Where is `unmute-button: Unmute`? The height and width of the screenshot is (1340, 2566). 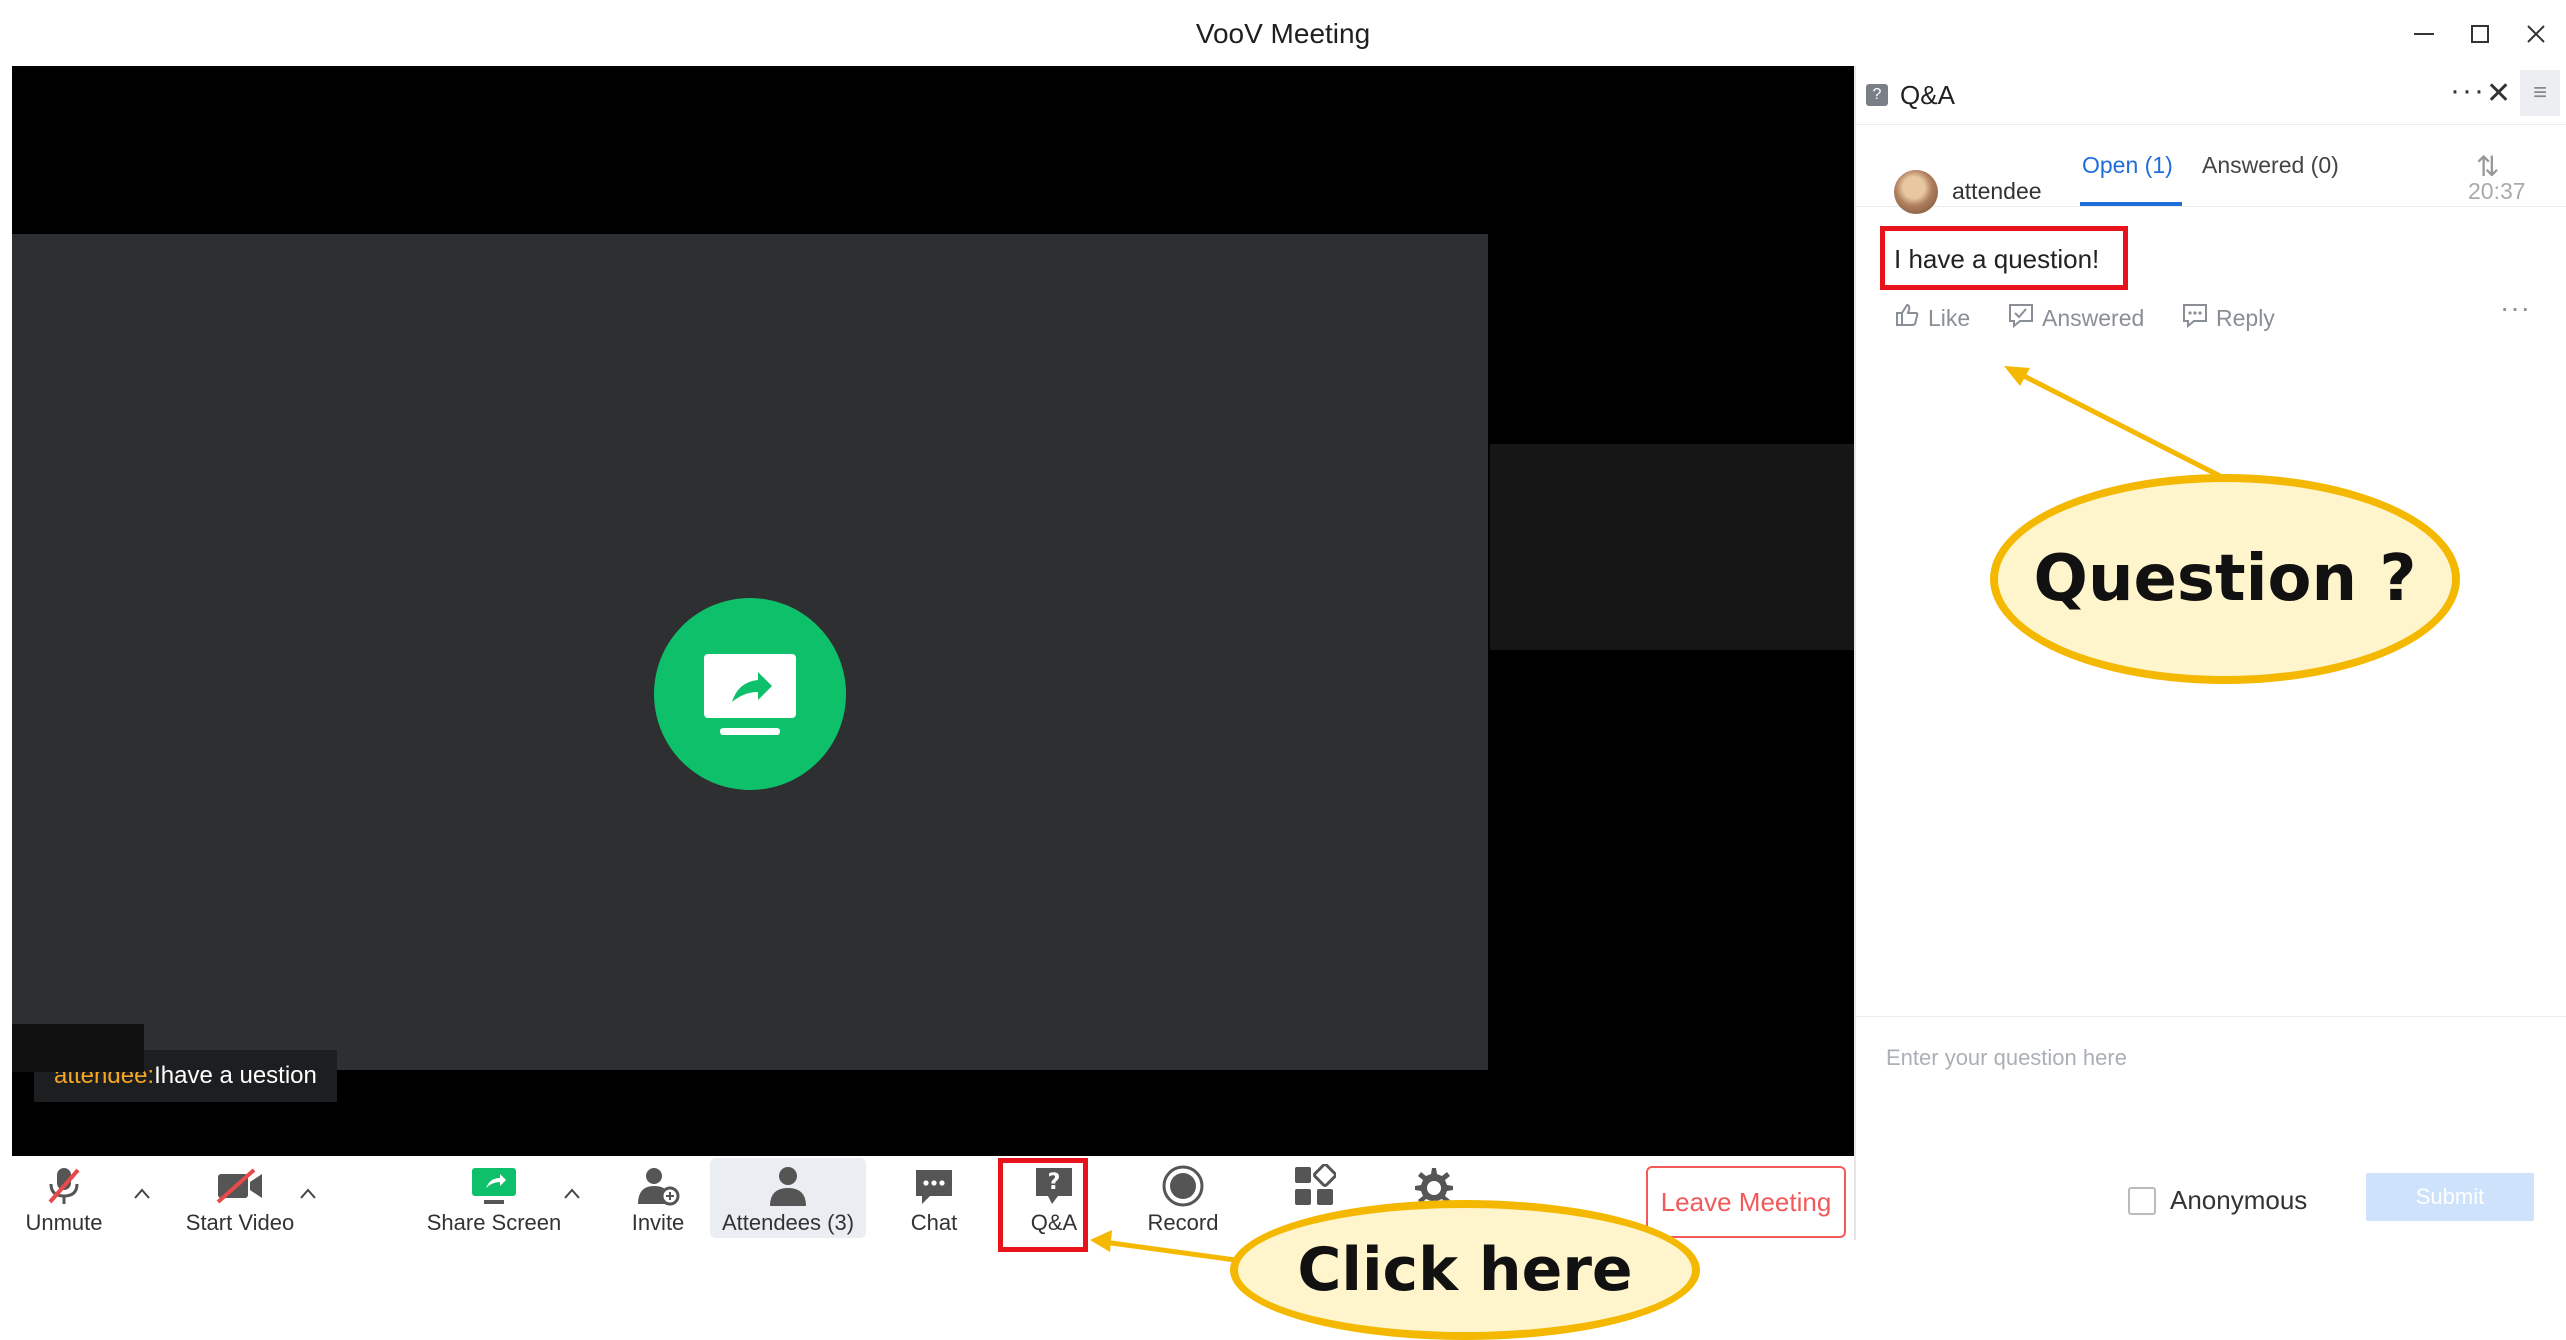
unmute-button: Unmute is located at coordinates (64, 1198).